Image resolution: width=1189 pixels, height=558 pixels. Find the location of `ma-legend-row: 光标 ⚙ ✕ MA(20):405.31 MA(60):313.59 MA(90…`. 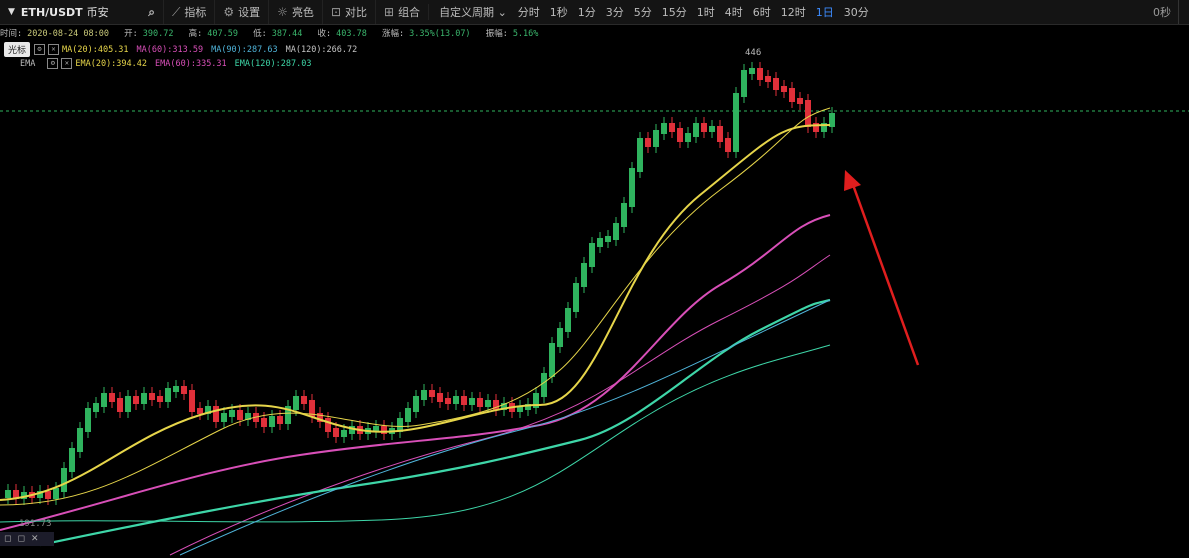

ma-legend-row: 光标 ⚙ ✕ MA(20):405.31 MA(60):313.59 MA(90… is located at coordinates (180, 49).